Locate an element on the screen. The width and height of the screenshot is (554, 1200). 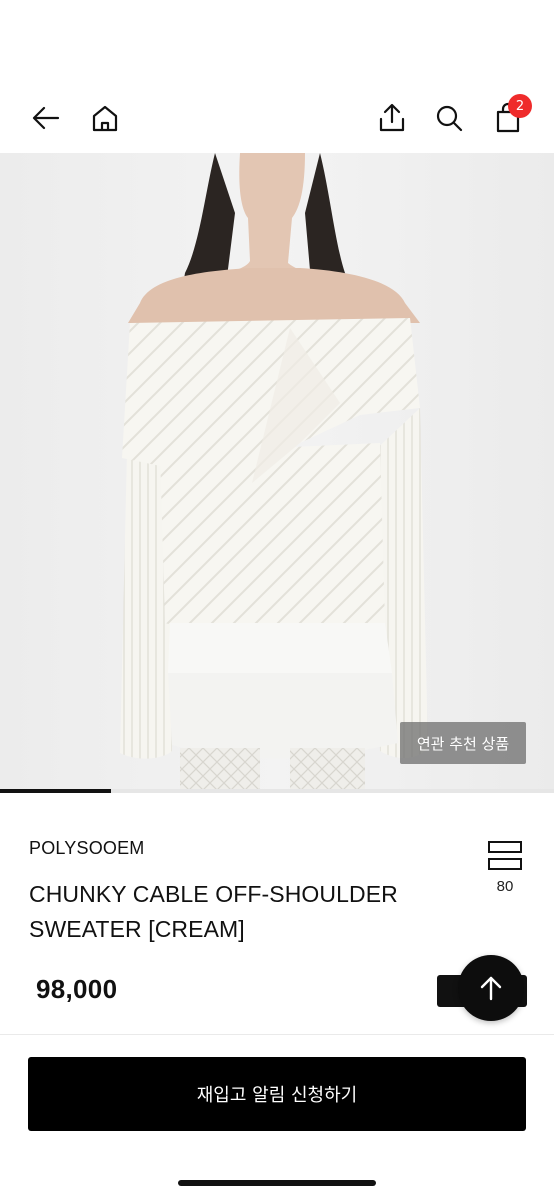
carousel-progress is located at coordinates (277, 791).